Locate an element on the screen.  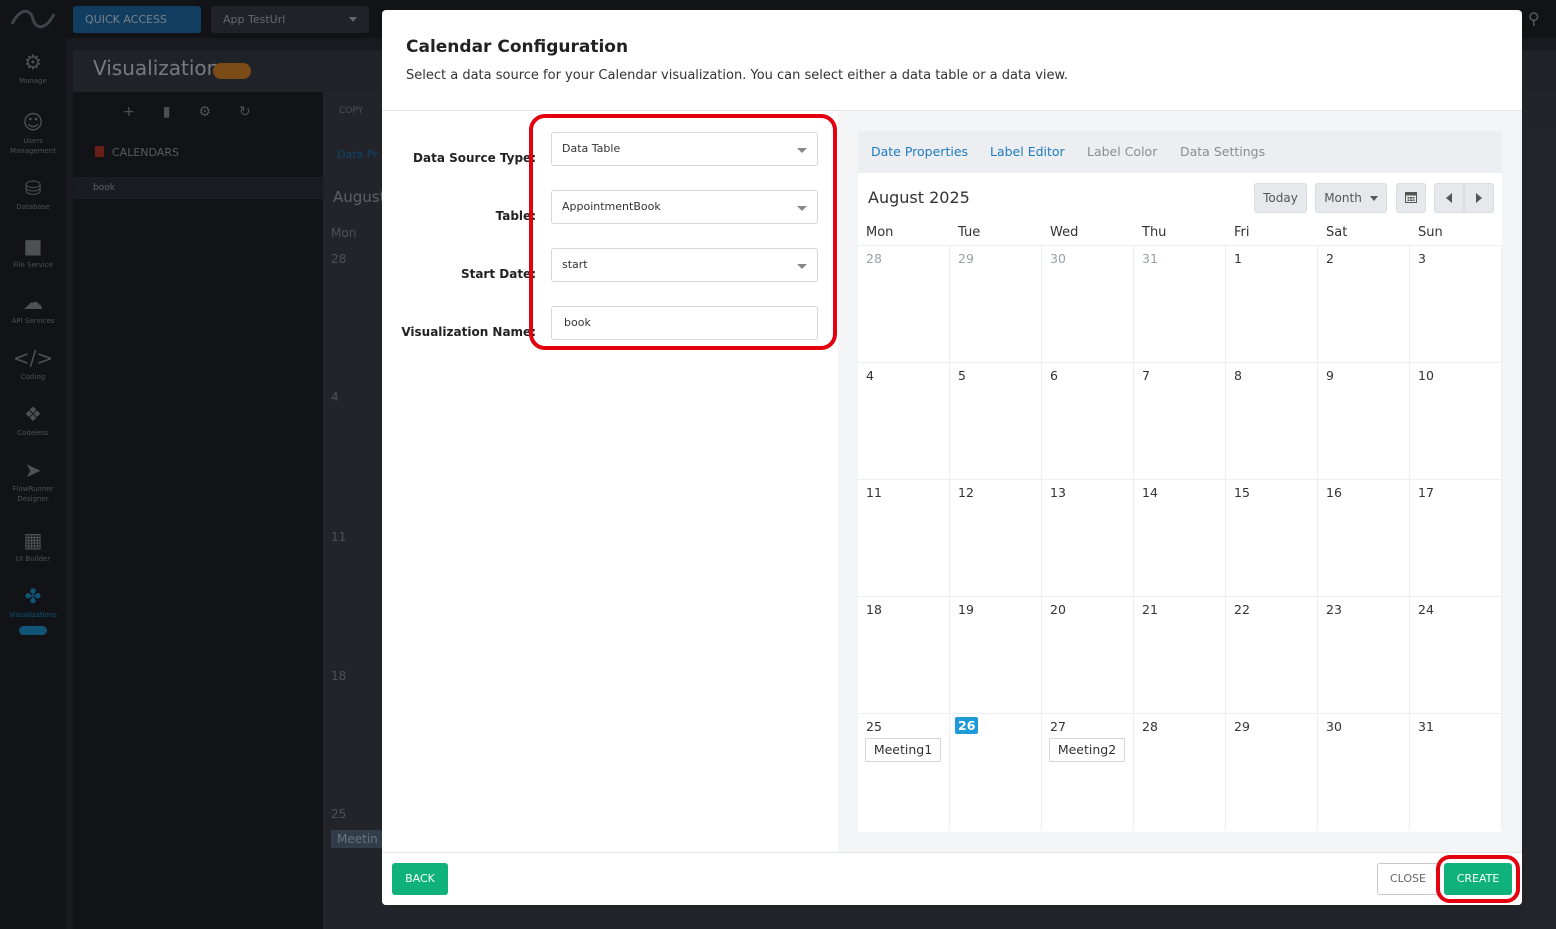
date-picker-button is located at coordinates (1411, 198).